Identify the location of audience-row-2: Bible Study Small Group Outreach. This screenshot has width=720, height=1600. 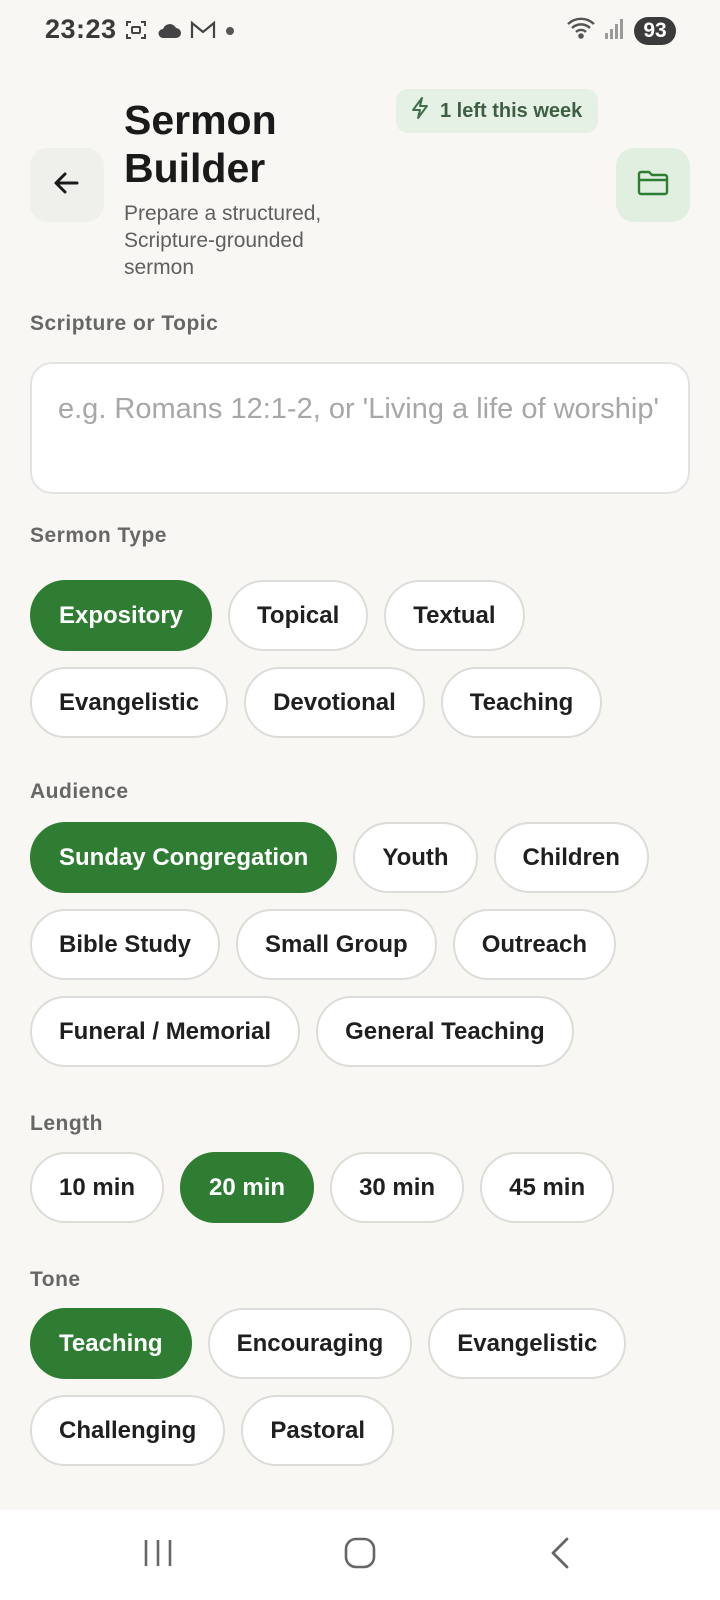
(323, 944).